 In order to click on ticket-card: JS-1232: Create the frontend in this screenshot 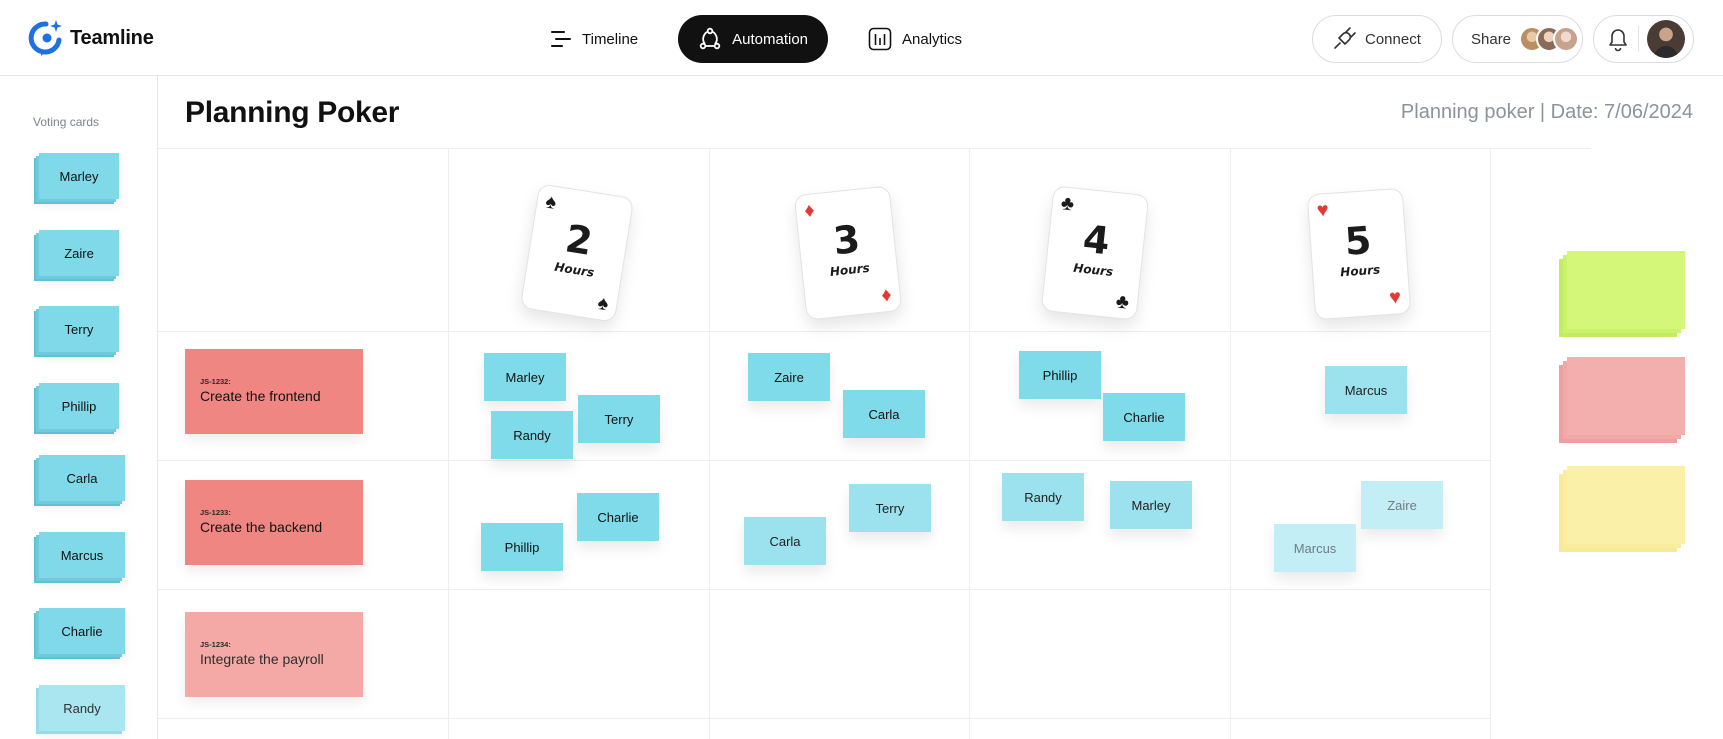, I will do `click(274, 391)`.